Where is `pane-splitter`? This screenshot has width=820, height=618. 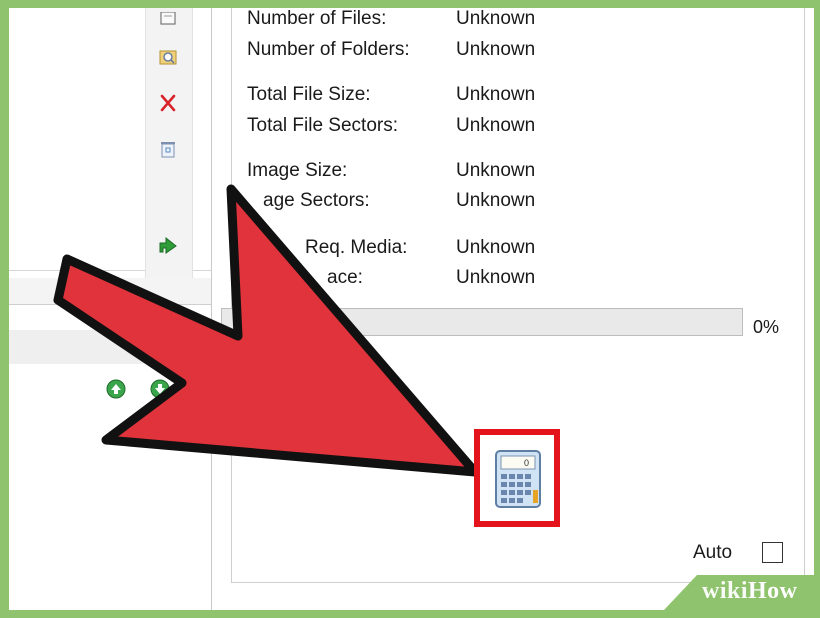 pane-splitter is located at coordinates (211, 309).